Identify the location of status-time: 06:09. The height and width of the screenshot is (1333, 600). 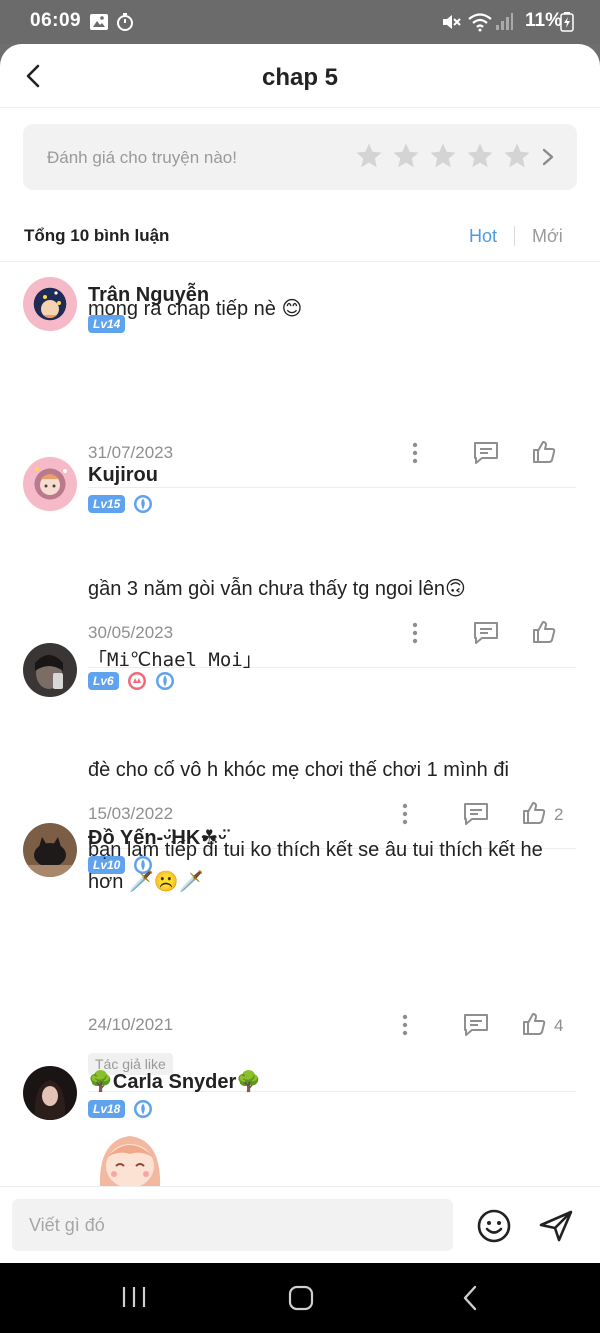
(56, 20).